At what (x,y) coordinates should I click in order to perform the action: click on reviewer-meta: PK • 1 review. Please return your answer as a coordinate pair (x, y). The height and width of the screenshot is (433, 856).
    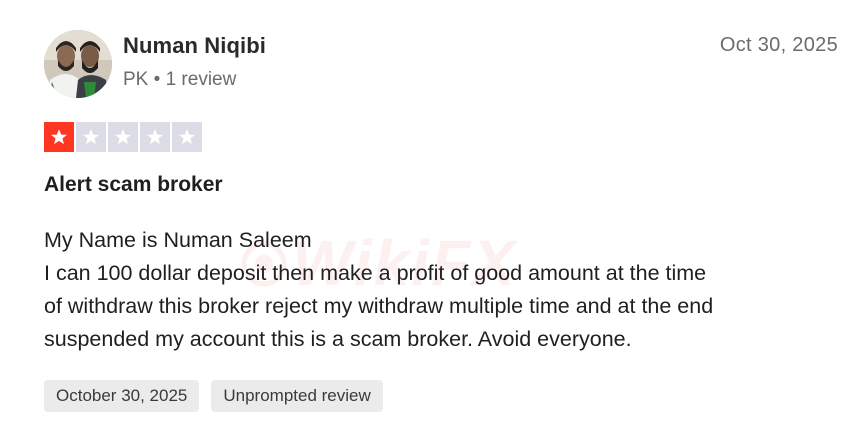
    Looking at the image, I should click on (179, 80).